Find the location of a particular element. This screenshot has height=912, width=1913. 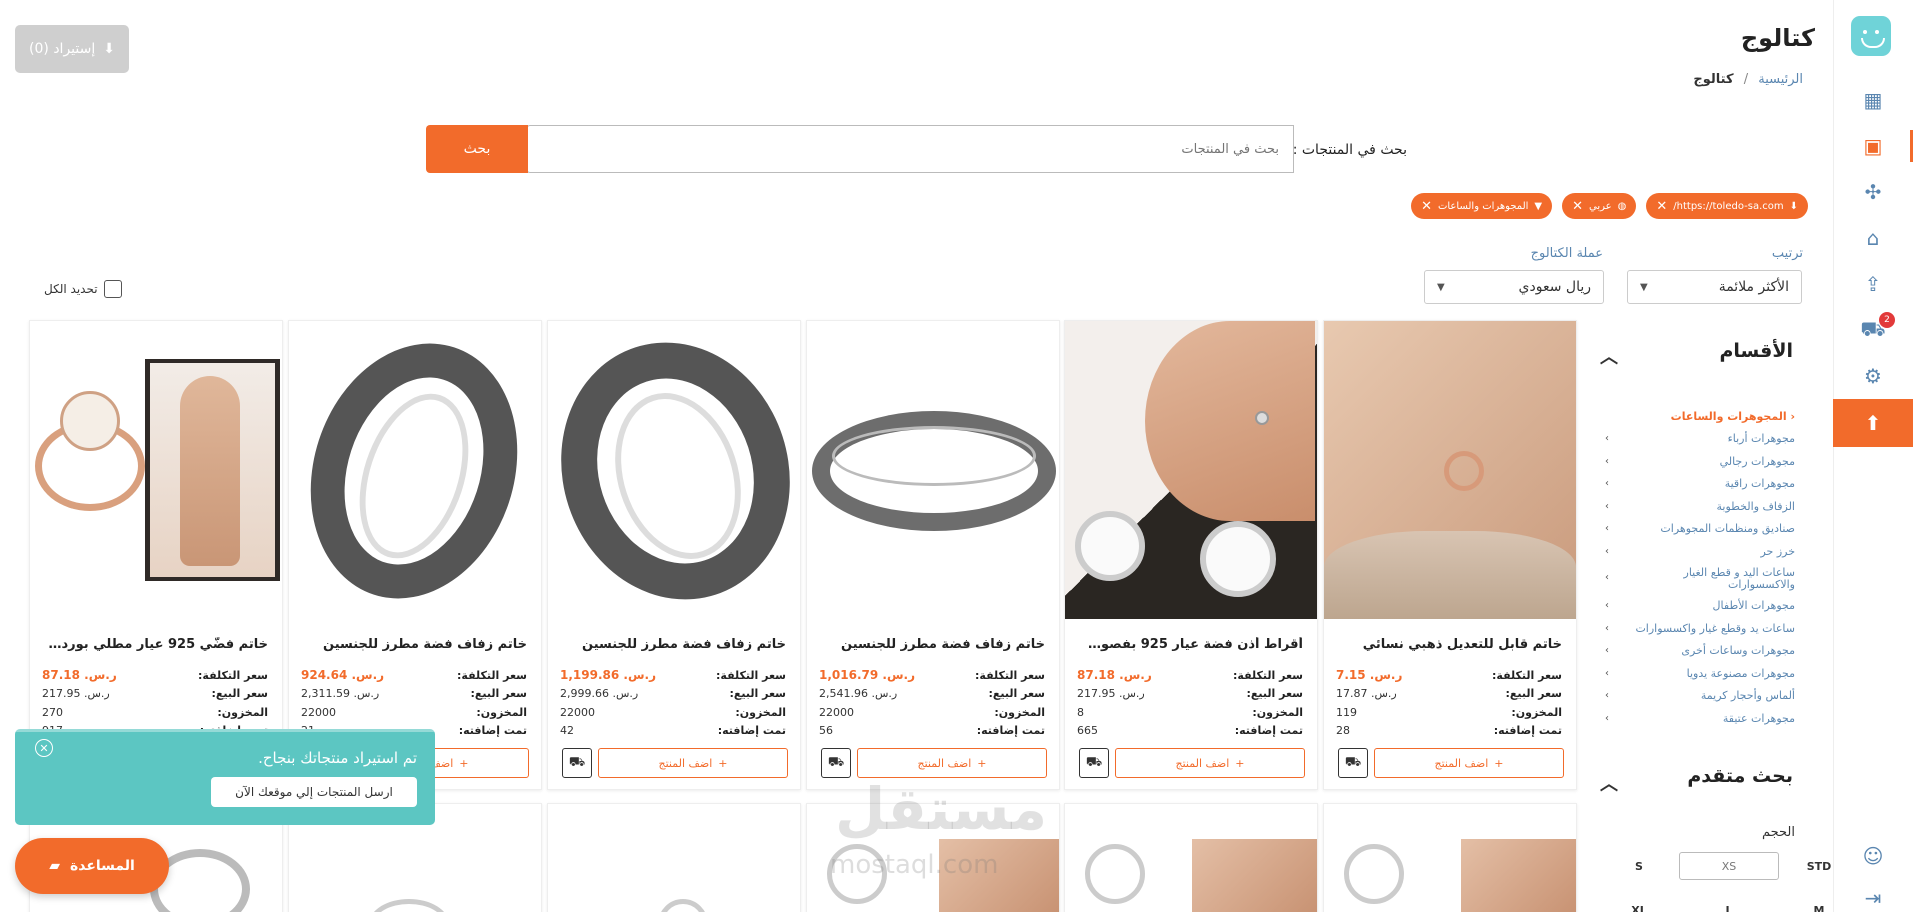

apps-icon: ✣ is located at coordinates (1873, 192).